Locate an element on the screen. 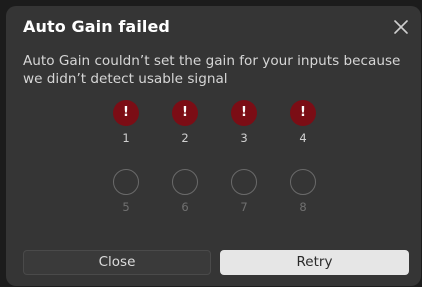 This screenshot has height=287, width=422. input-status-8: 8 is located at coordinates (303, 195).